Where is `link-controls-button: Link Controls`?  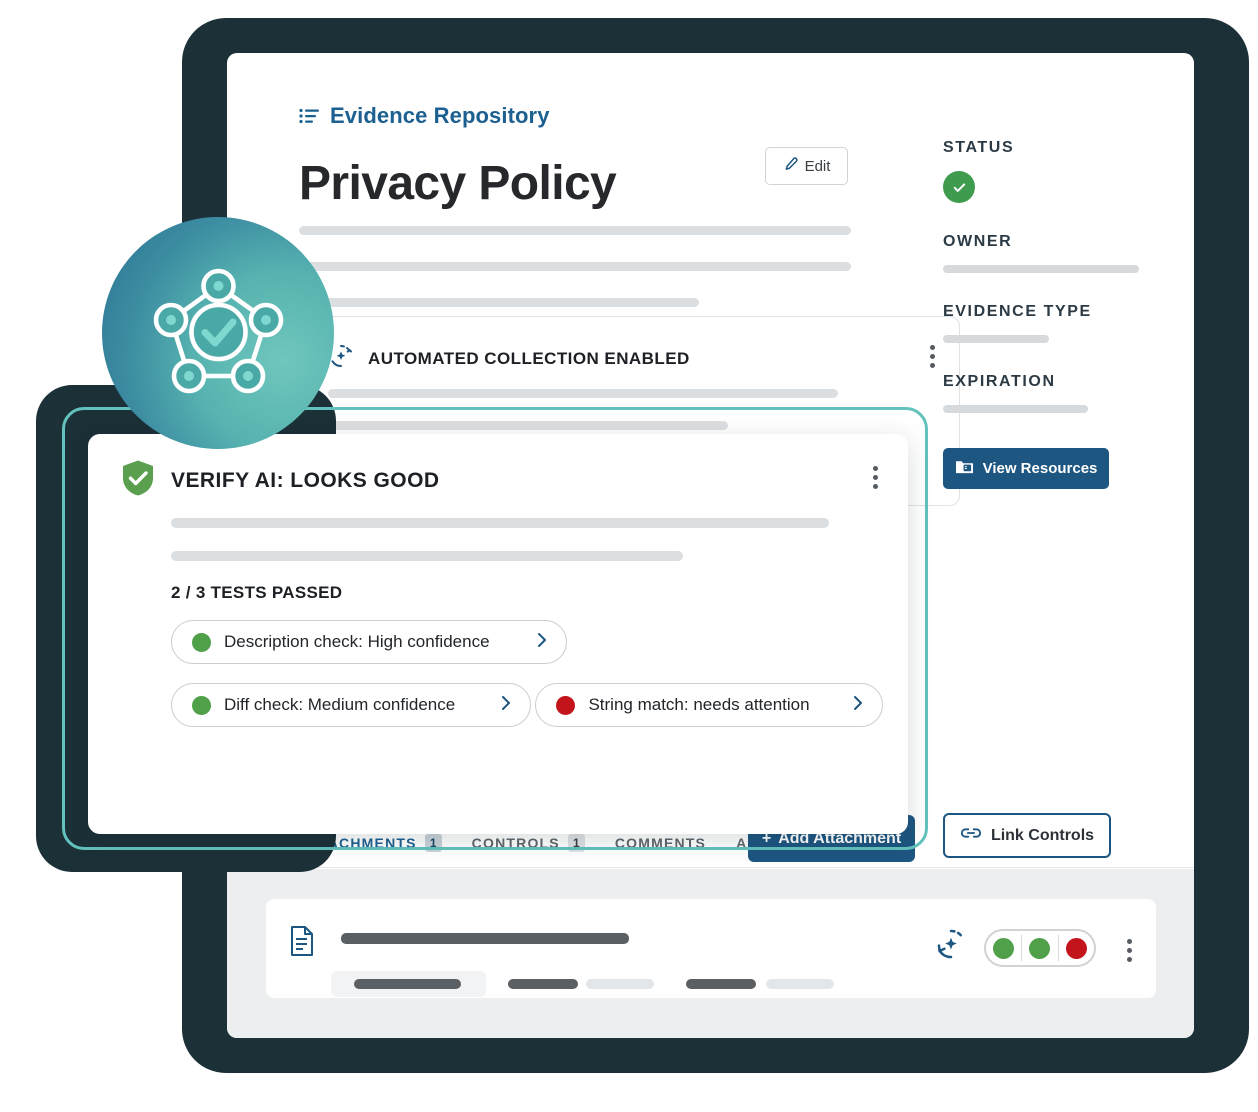 link-controls-button: Link Controls is located at coordinates (1027, 835).